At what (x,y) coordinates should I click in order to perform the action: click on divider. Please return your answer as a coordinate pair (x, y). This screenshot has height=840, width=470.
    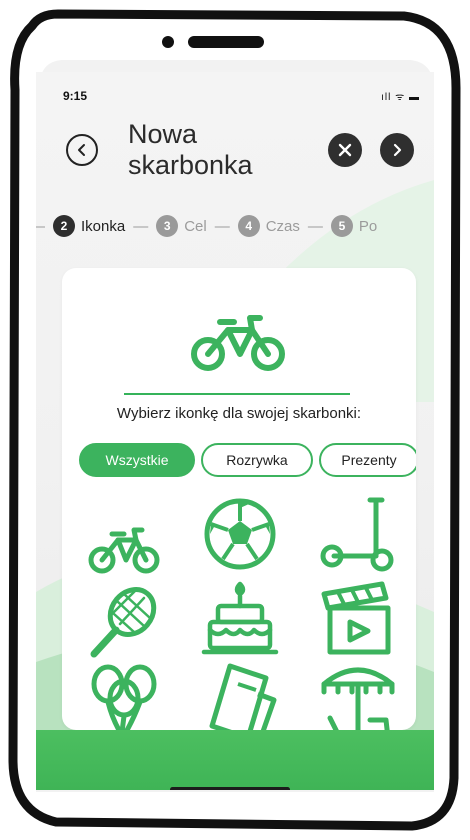
    Looking at the image, I should click on (237, 394).